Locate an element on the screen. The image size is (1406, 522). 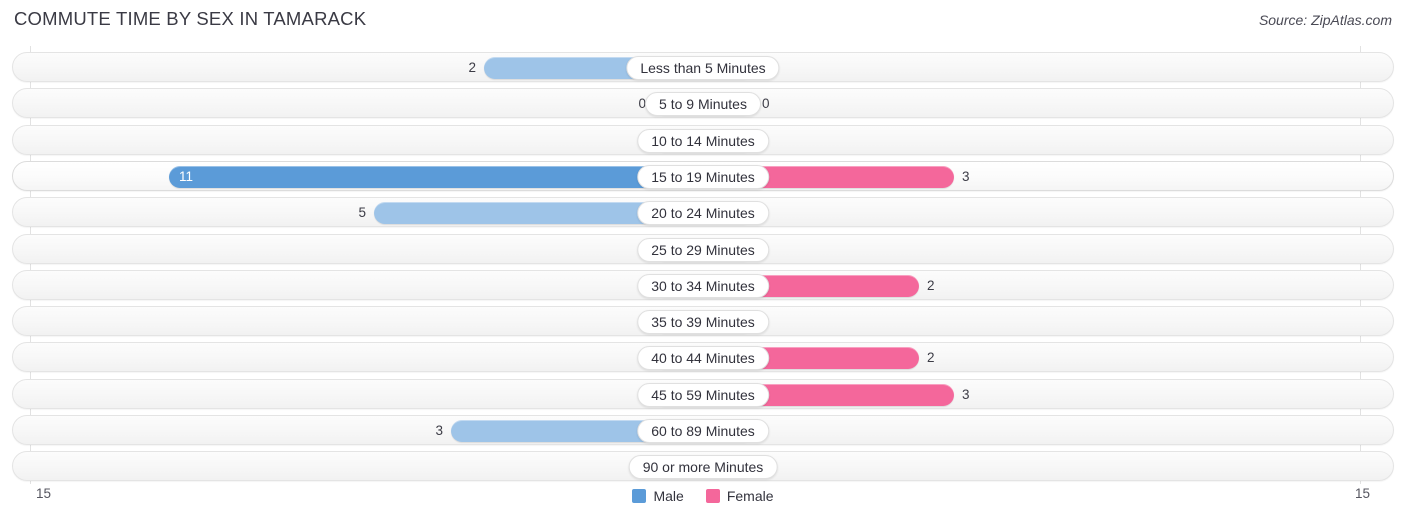
category-label: 35 to 39 Minutes is located at coordinates (703, 322).